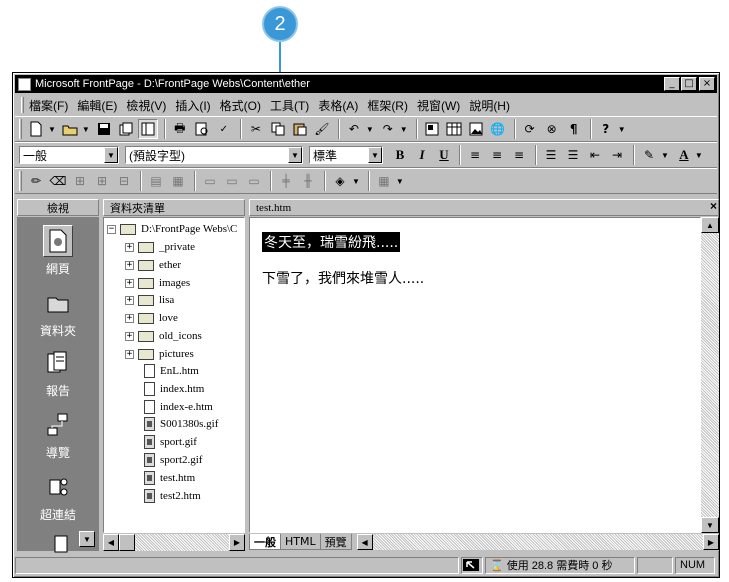  Describe the element at coordinates (58, 181) in the screenshot. I see `eraser-icon: ⌫` at that location.